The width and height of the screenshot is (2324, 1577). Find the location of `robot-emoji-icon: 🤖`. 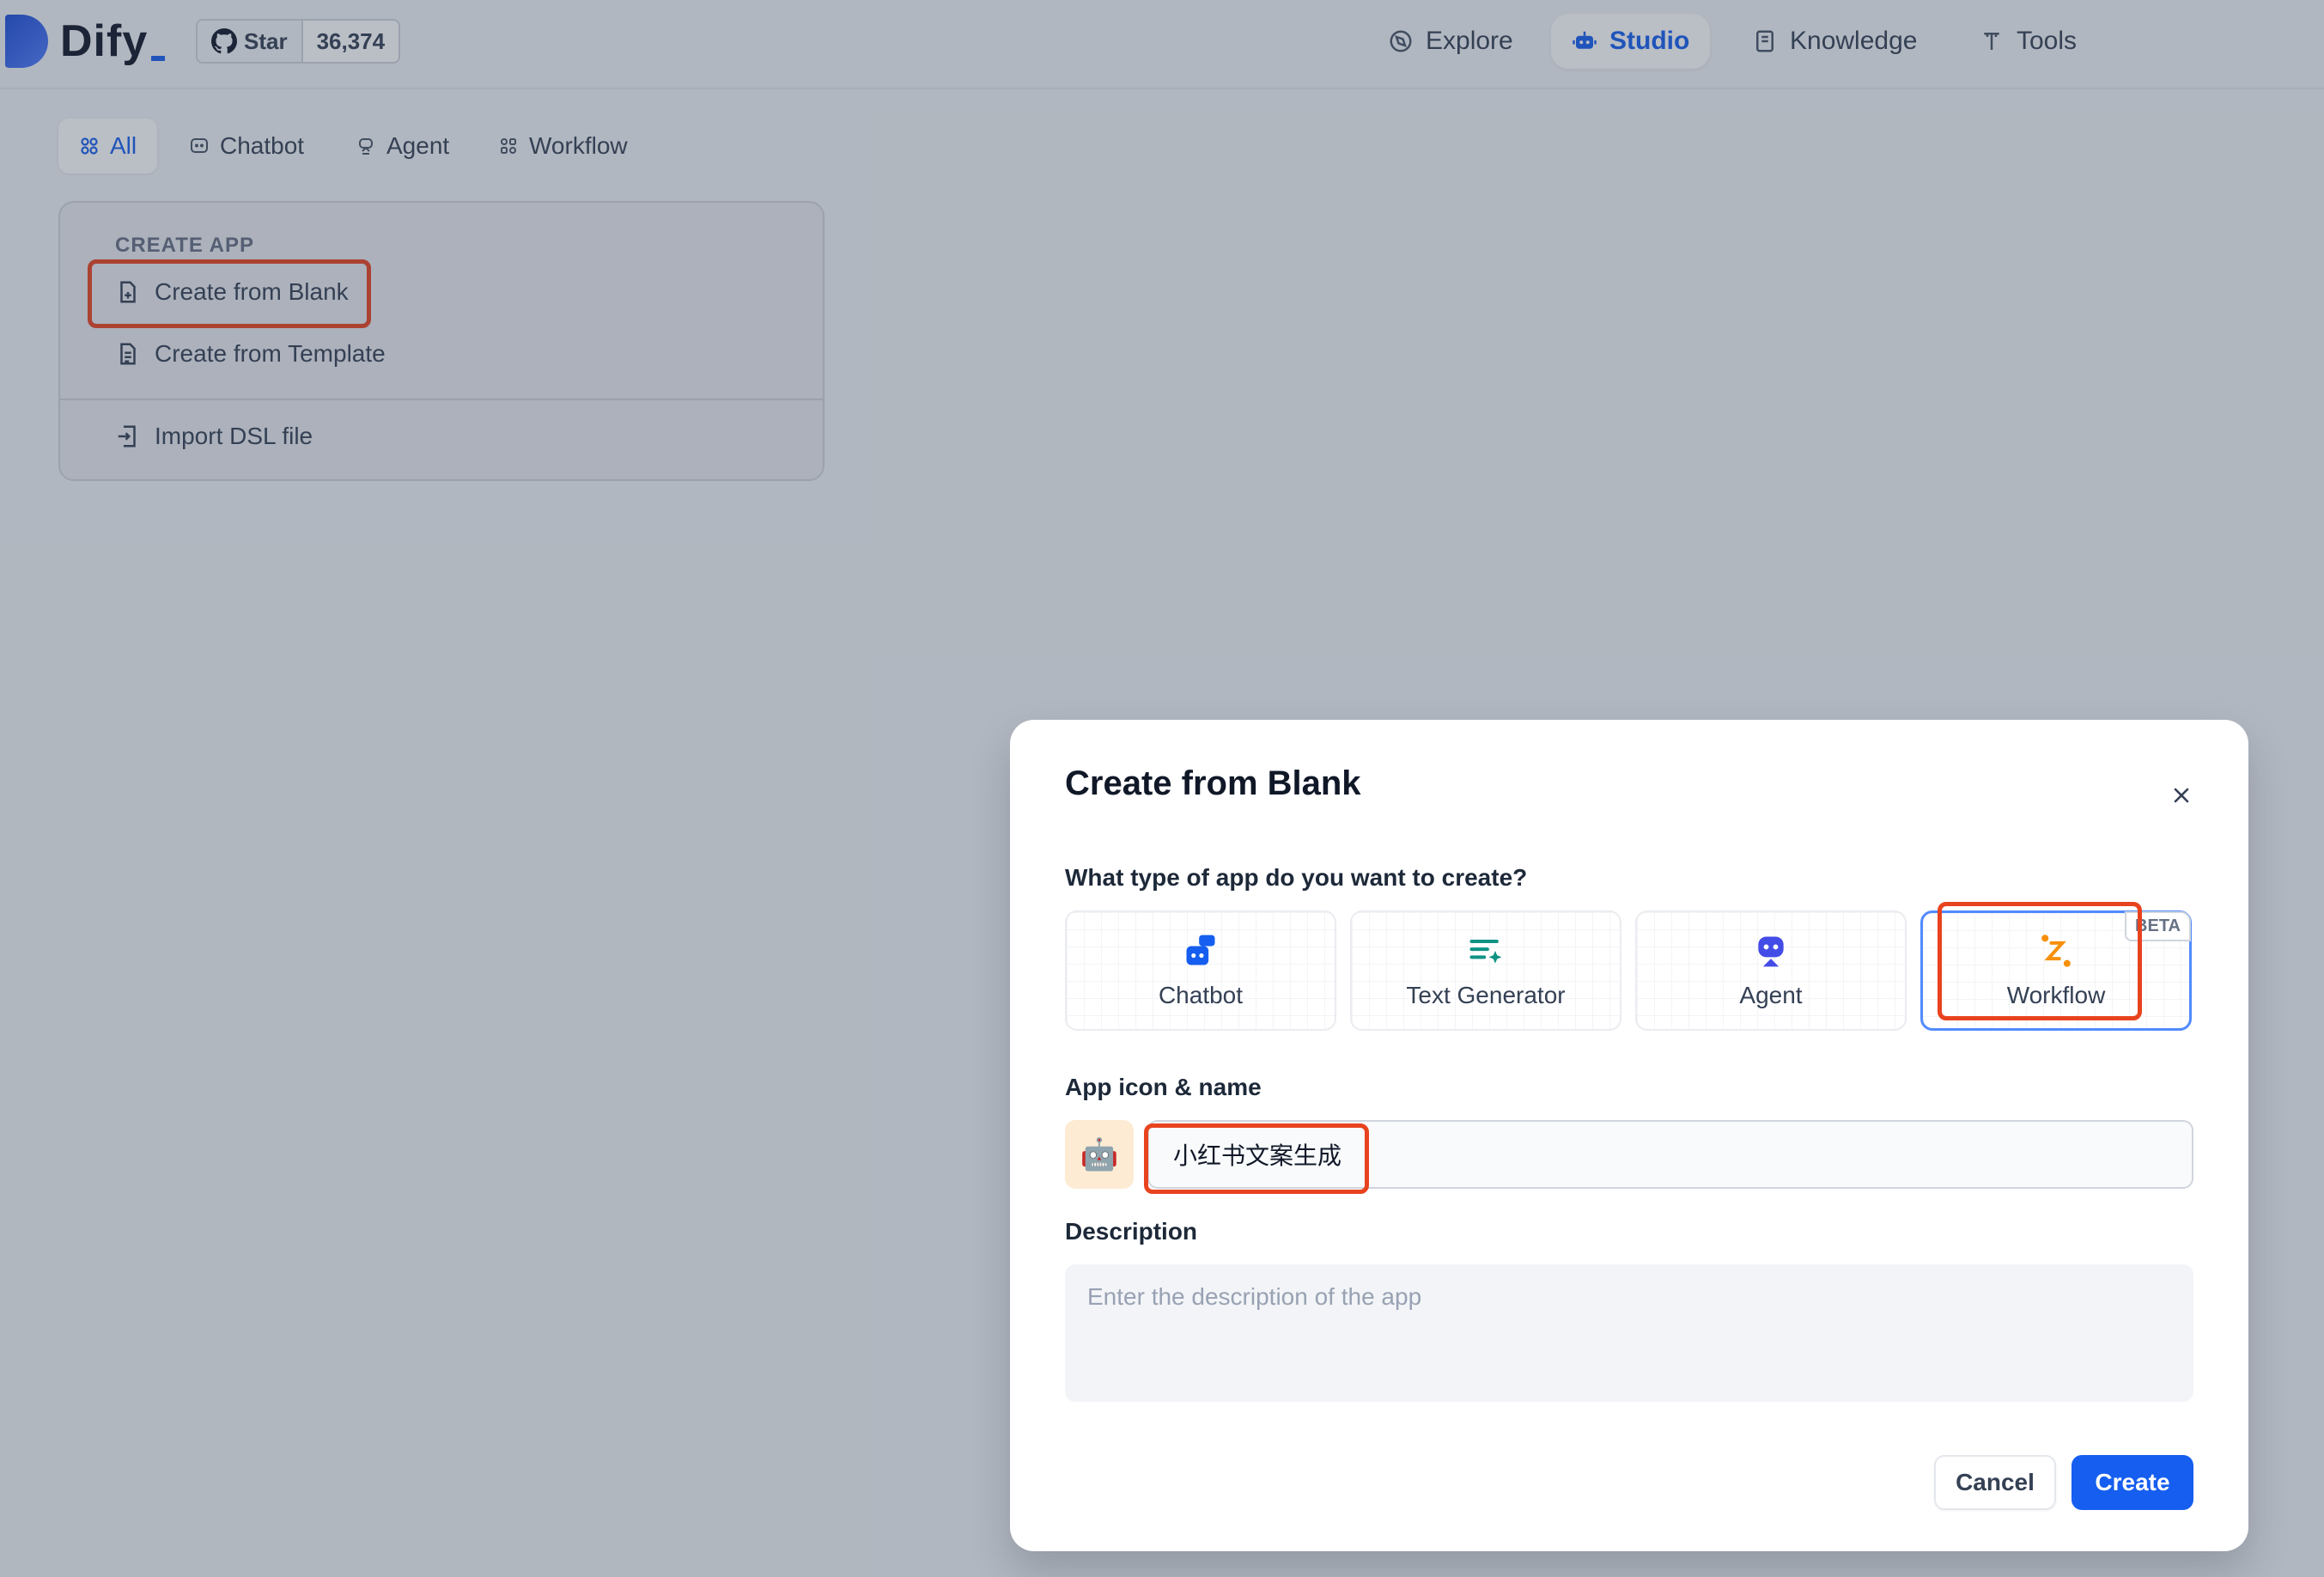

robot-emoji-icon: 🤖 is located at coordinates (1100, 1155).